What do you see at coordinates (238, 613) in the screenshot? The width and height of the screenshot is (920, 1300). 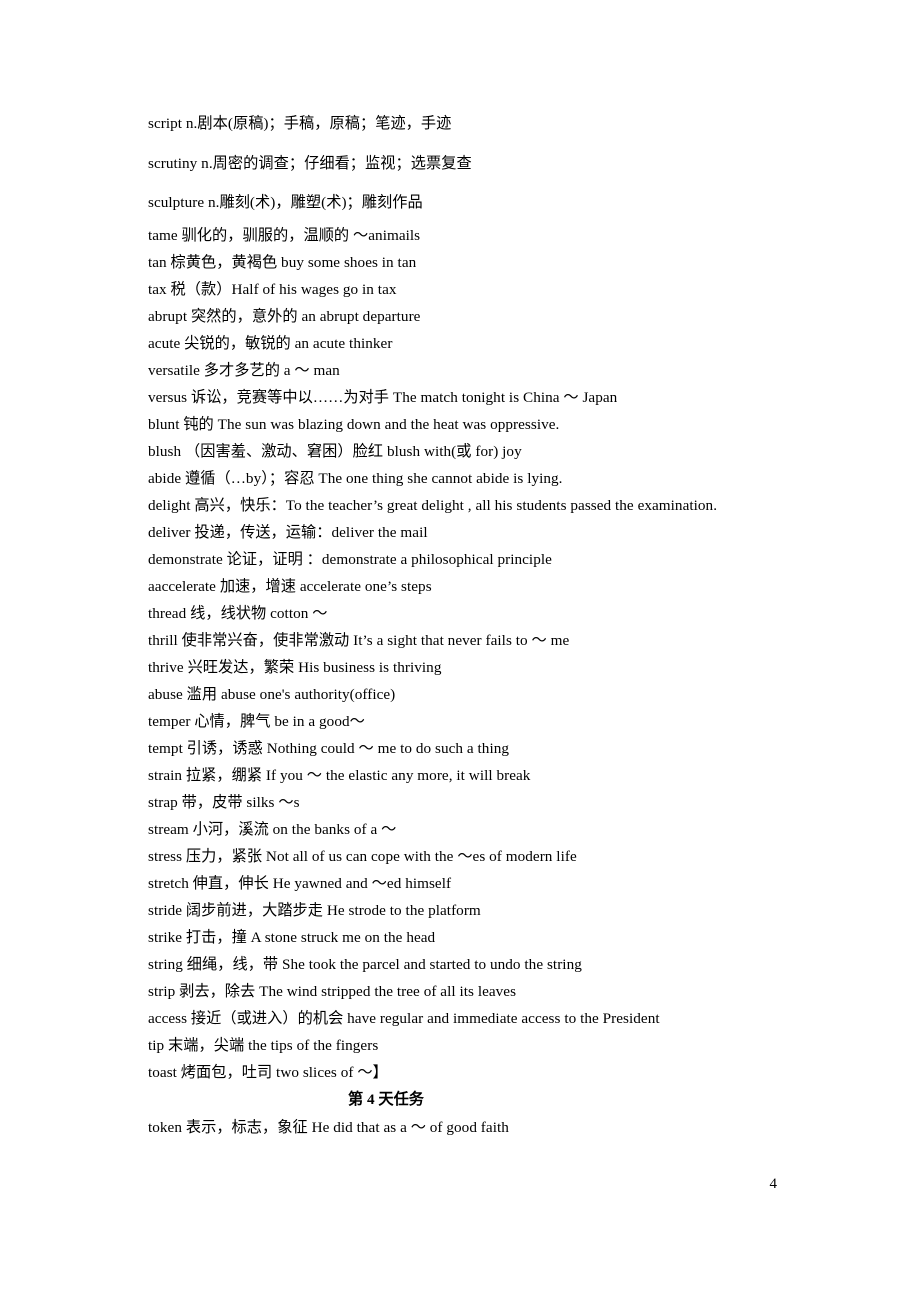 I see `vocabulary-entry: thread 线，线状物 cotton 〜` at bounding box center [238, 613].